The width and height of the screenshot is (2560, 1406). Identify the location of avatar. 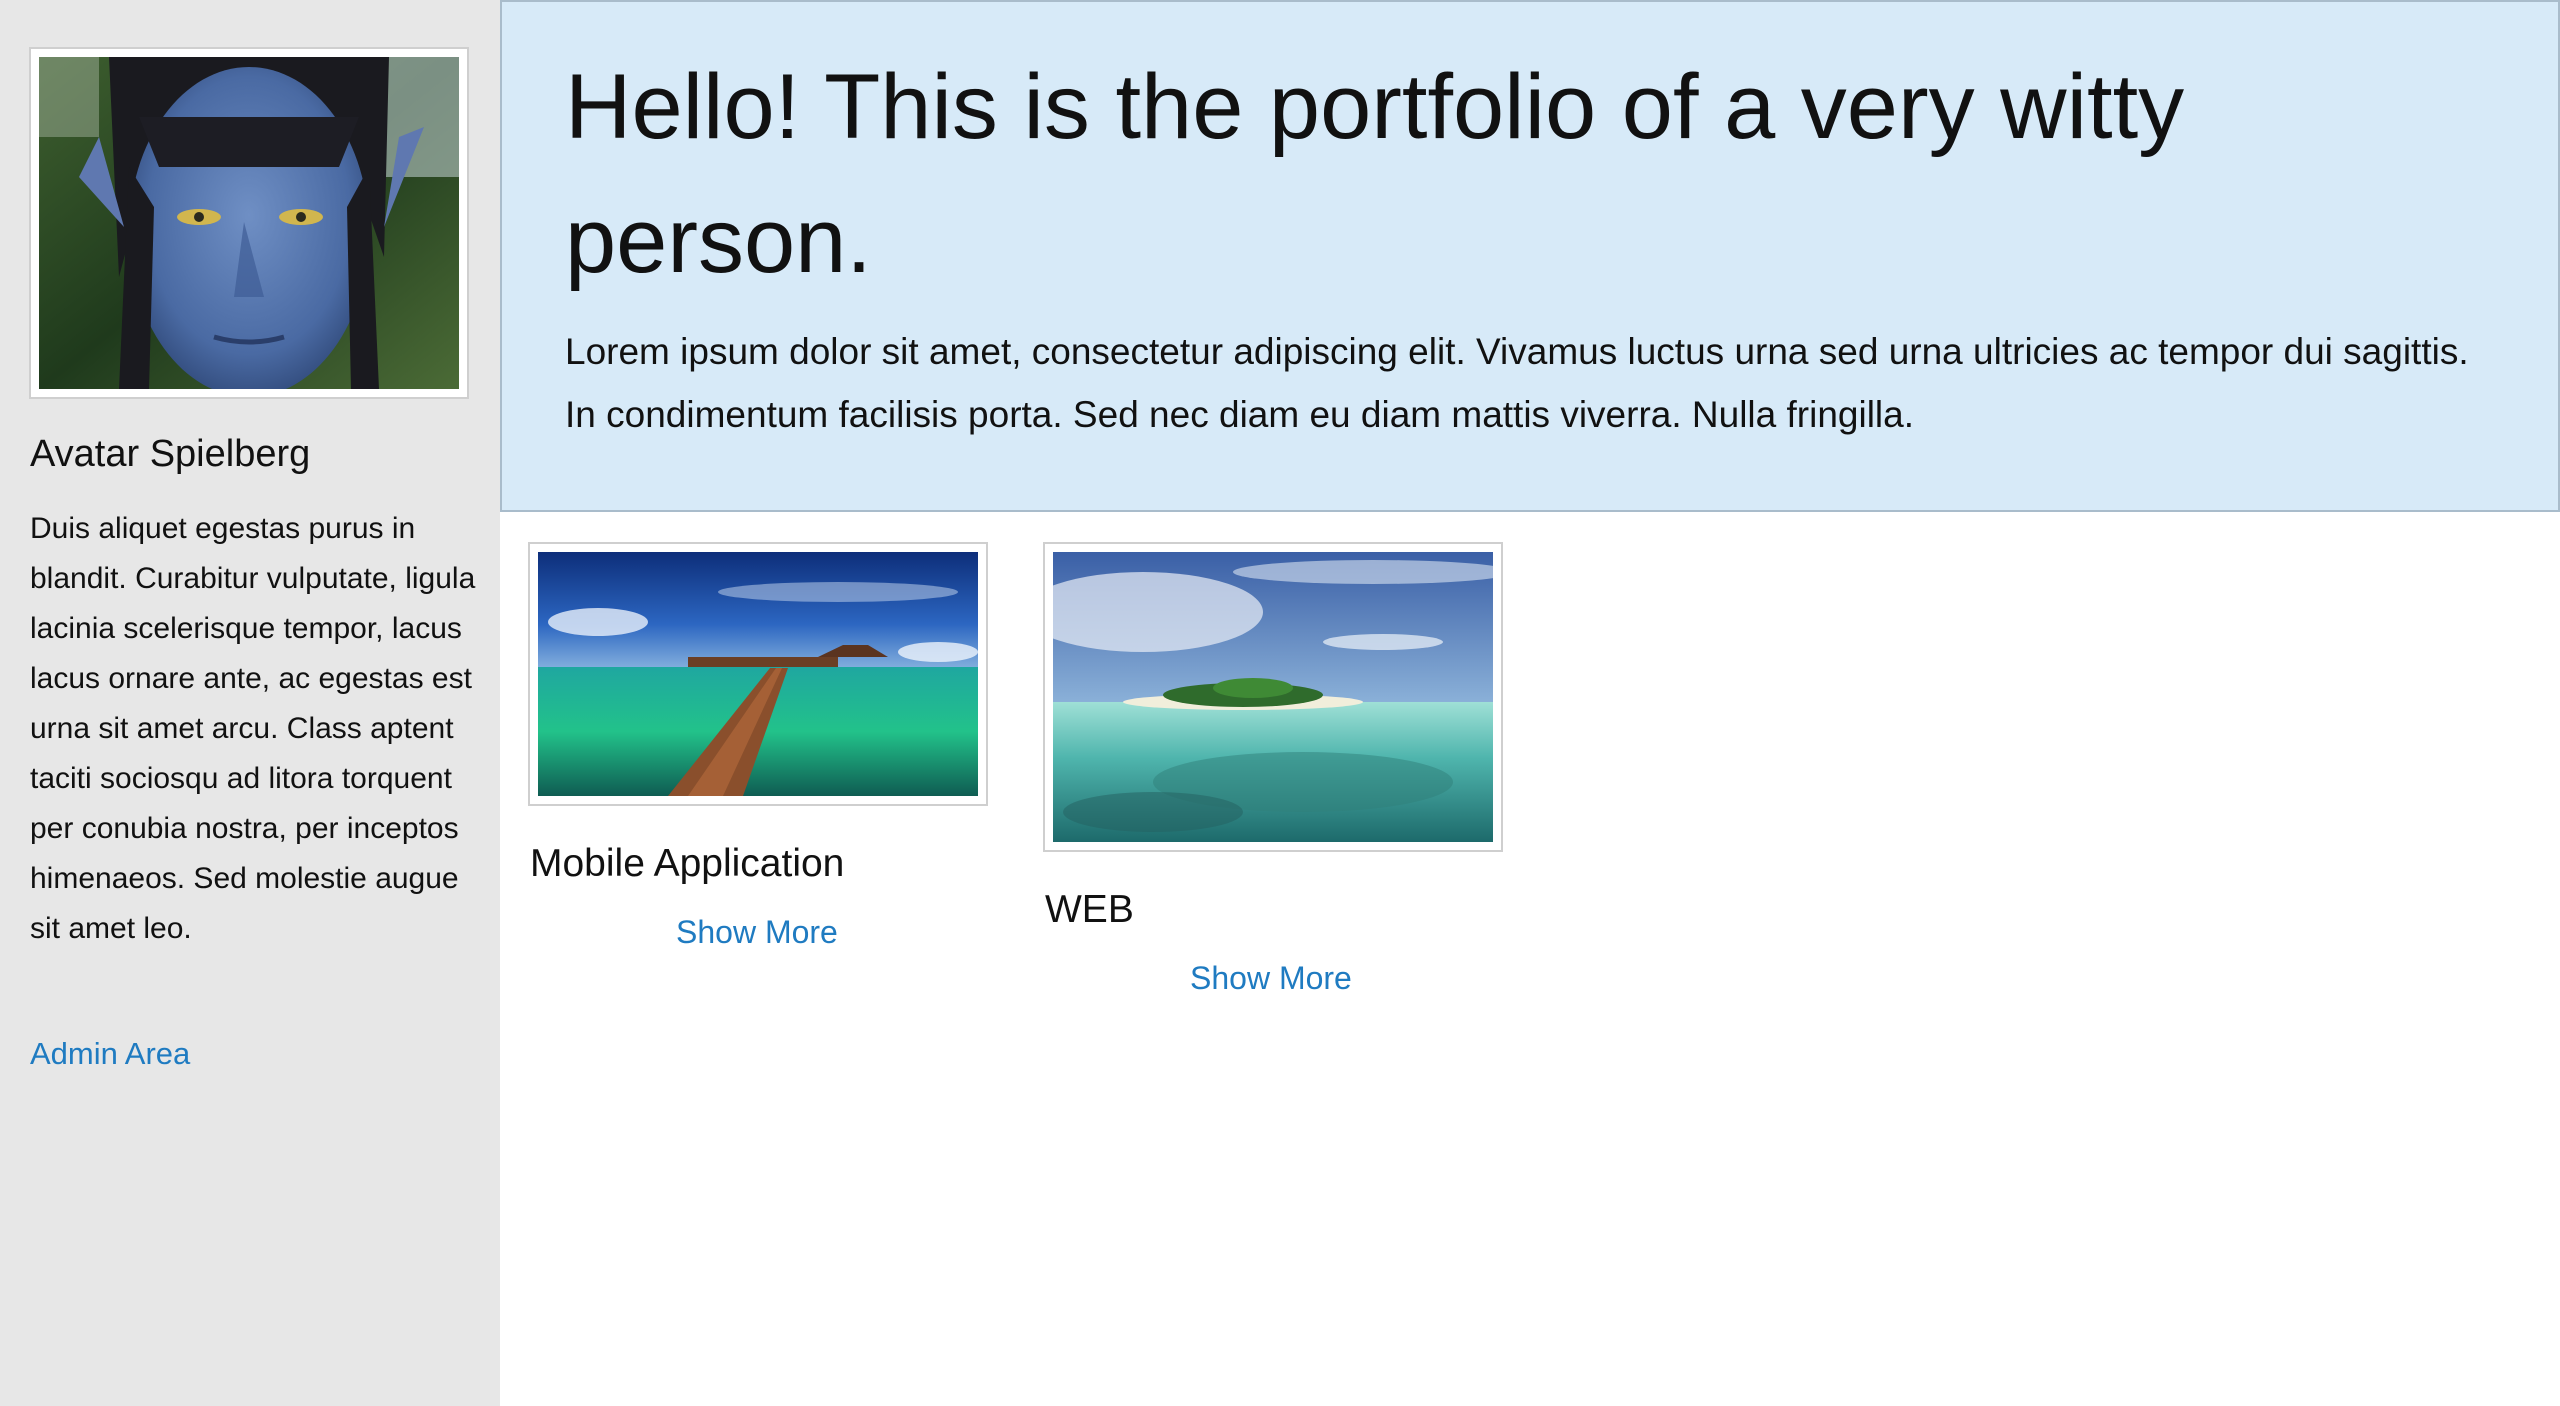
(249, 223).